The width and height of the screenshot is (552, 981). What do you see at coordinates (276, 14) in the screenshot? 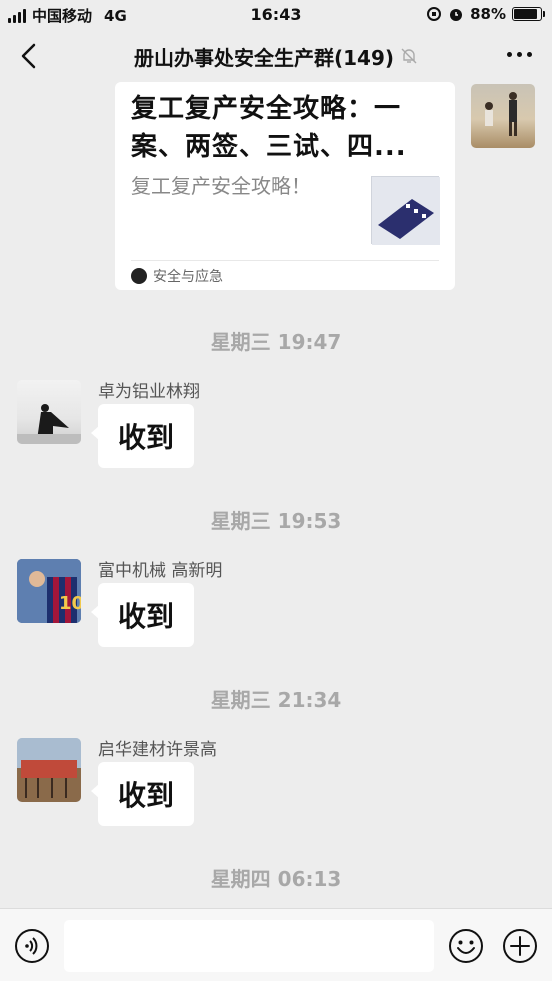
I see `status-bar: 中国移动 4G 16:43 88%` at bounding box center [276, 14].